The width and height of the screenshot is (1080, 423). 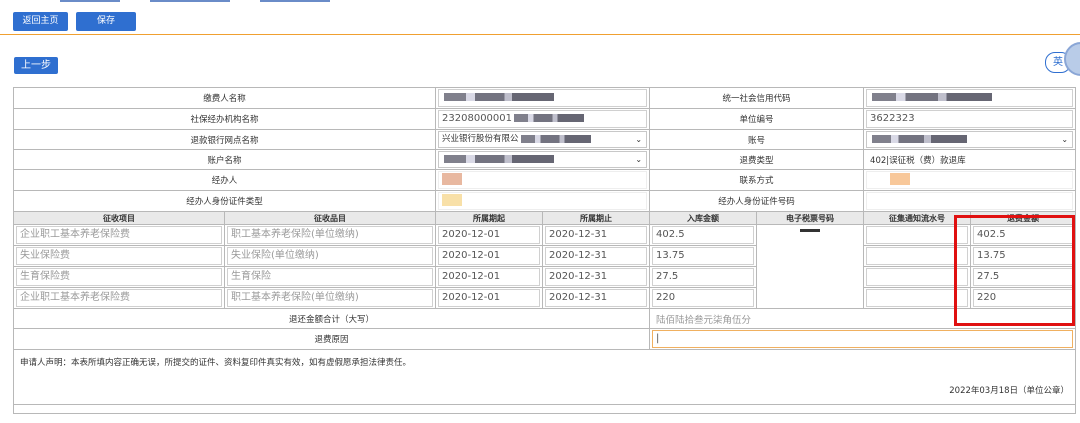 What do you see at coordinates (543, 159) in the screenshot?
I see `account-name-select: ⌄` at bounding box center [543, 159].